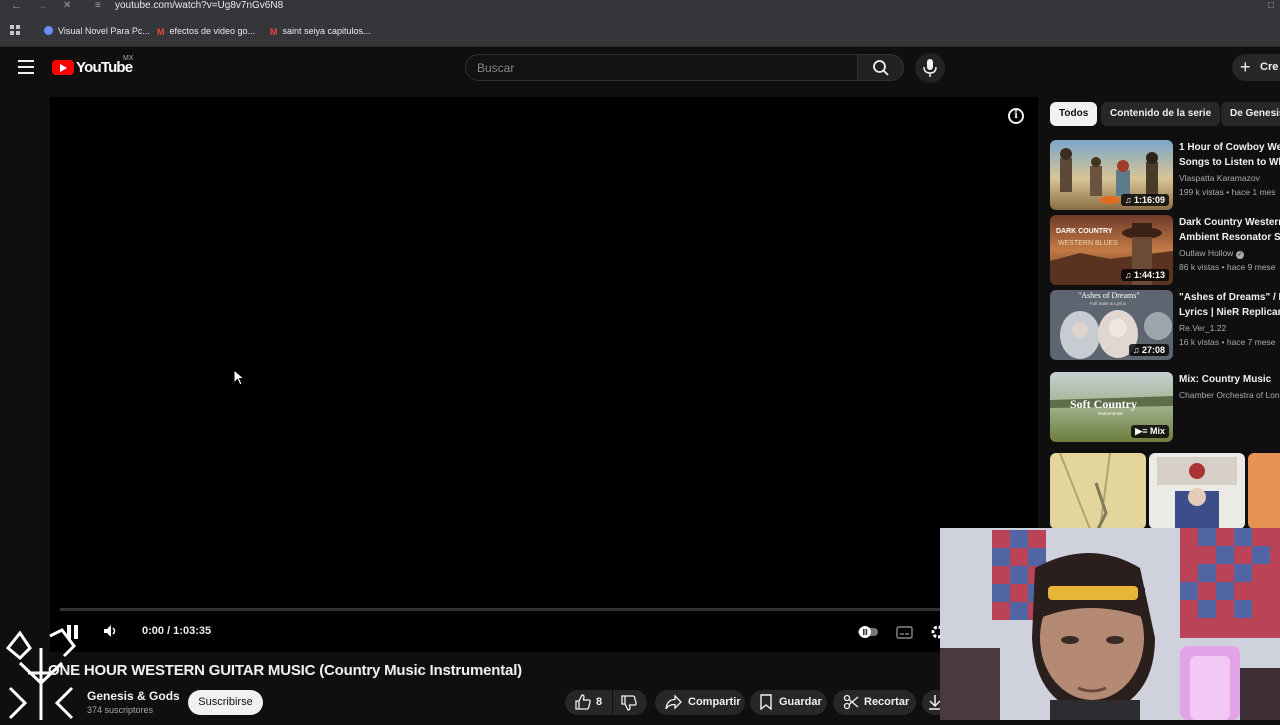 The width and height of the screenshot is (1280, 725). Describe the element at coordinates (868, 634) in the screenshot. I see `autoplay-toggle-icon` at that location.